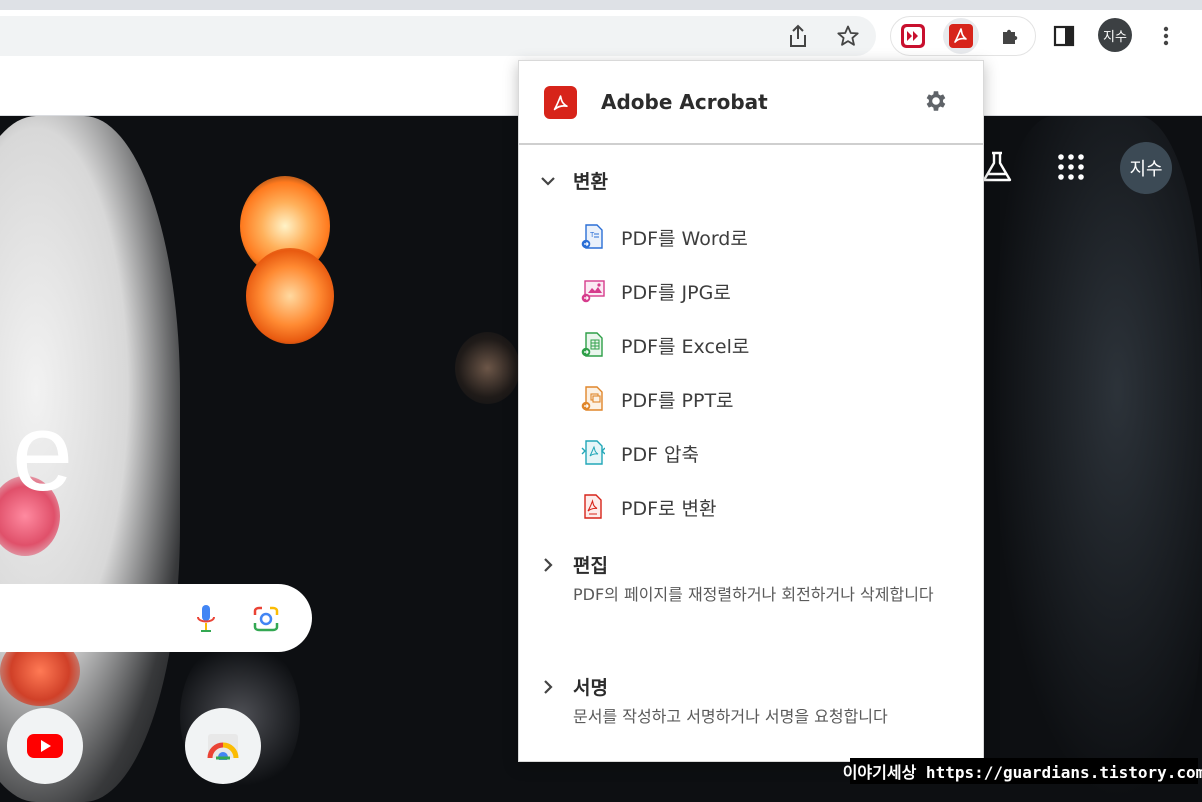  What do you see at coordinates (592, 344) in the screenshot?
I see `pdf-to-excel-icon` at bounding box center [592, 344].